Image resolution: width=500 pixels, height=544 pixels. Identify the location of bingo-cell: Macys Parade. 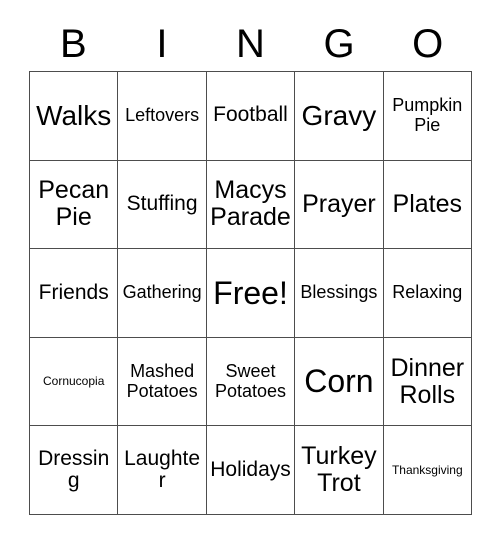
(251, 205).